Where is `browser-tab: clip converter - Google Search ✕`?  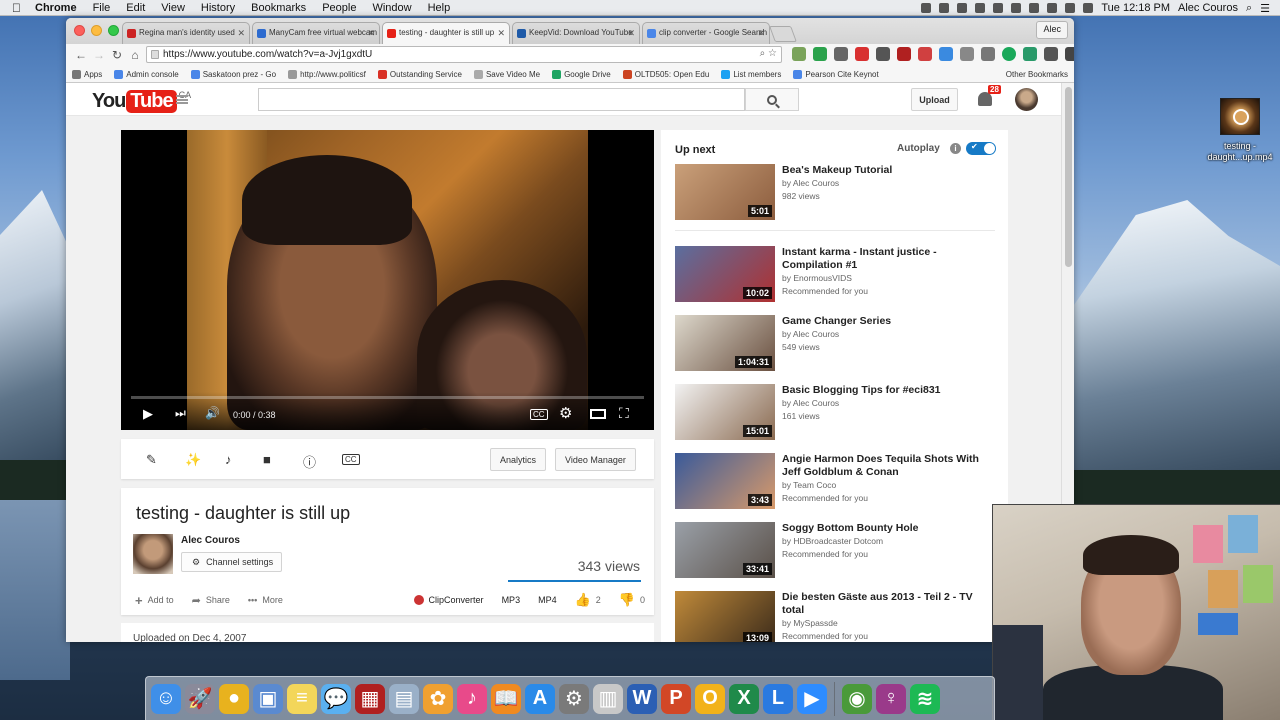 browser-tab: clip converter - Google Search ✕ is located at coordinates (706, 33).